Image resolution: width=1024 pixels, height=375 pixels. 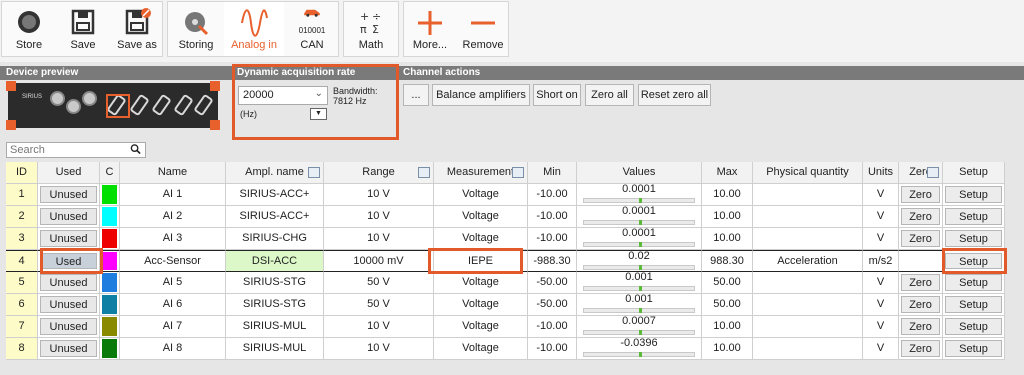 I want to click on name-cell: AI 7, so click(x=173, y=327).